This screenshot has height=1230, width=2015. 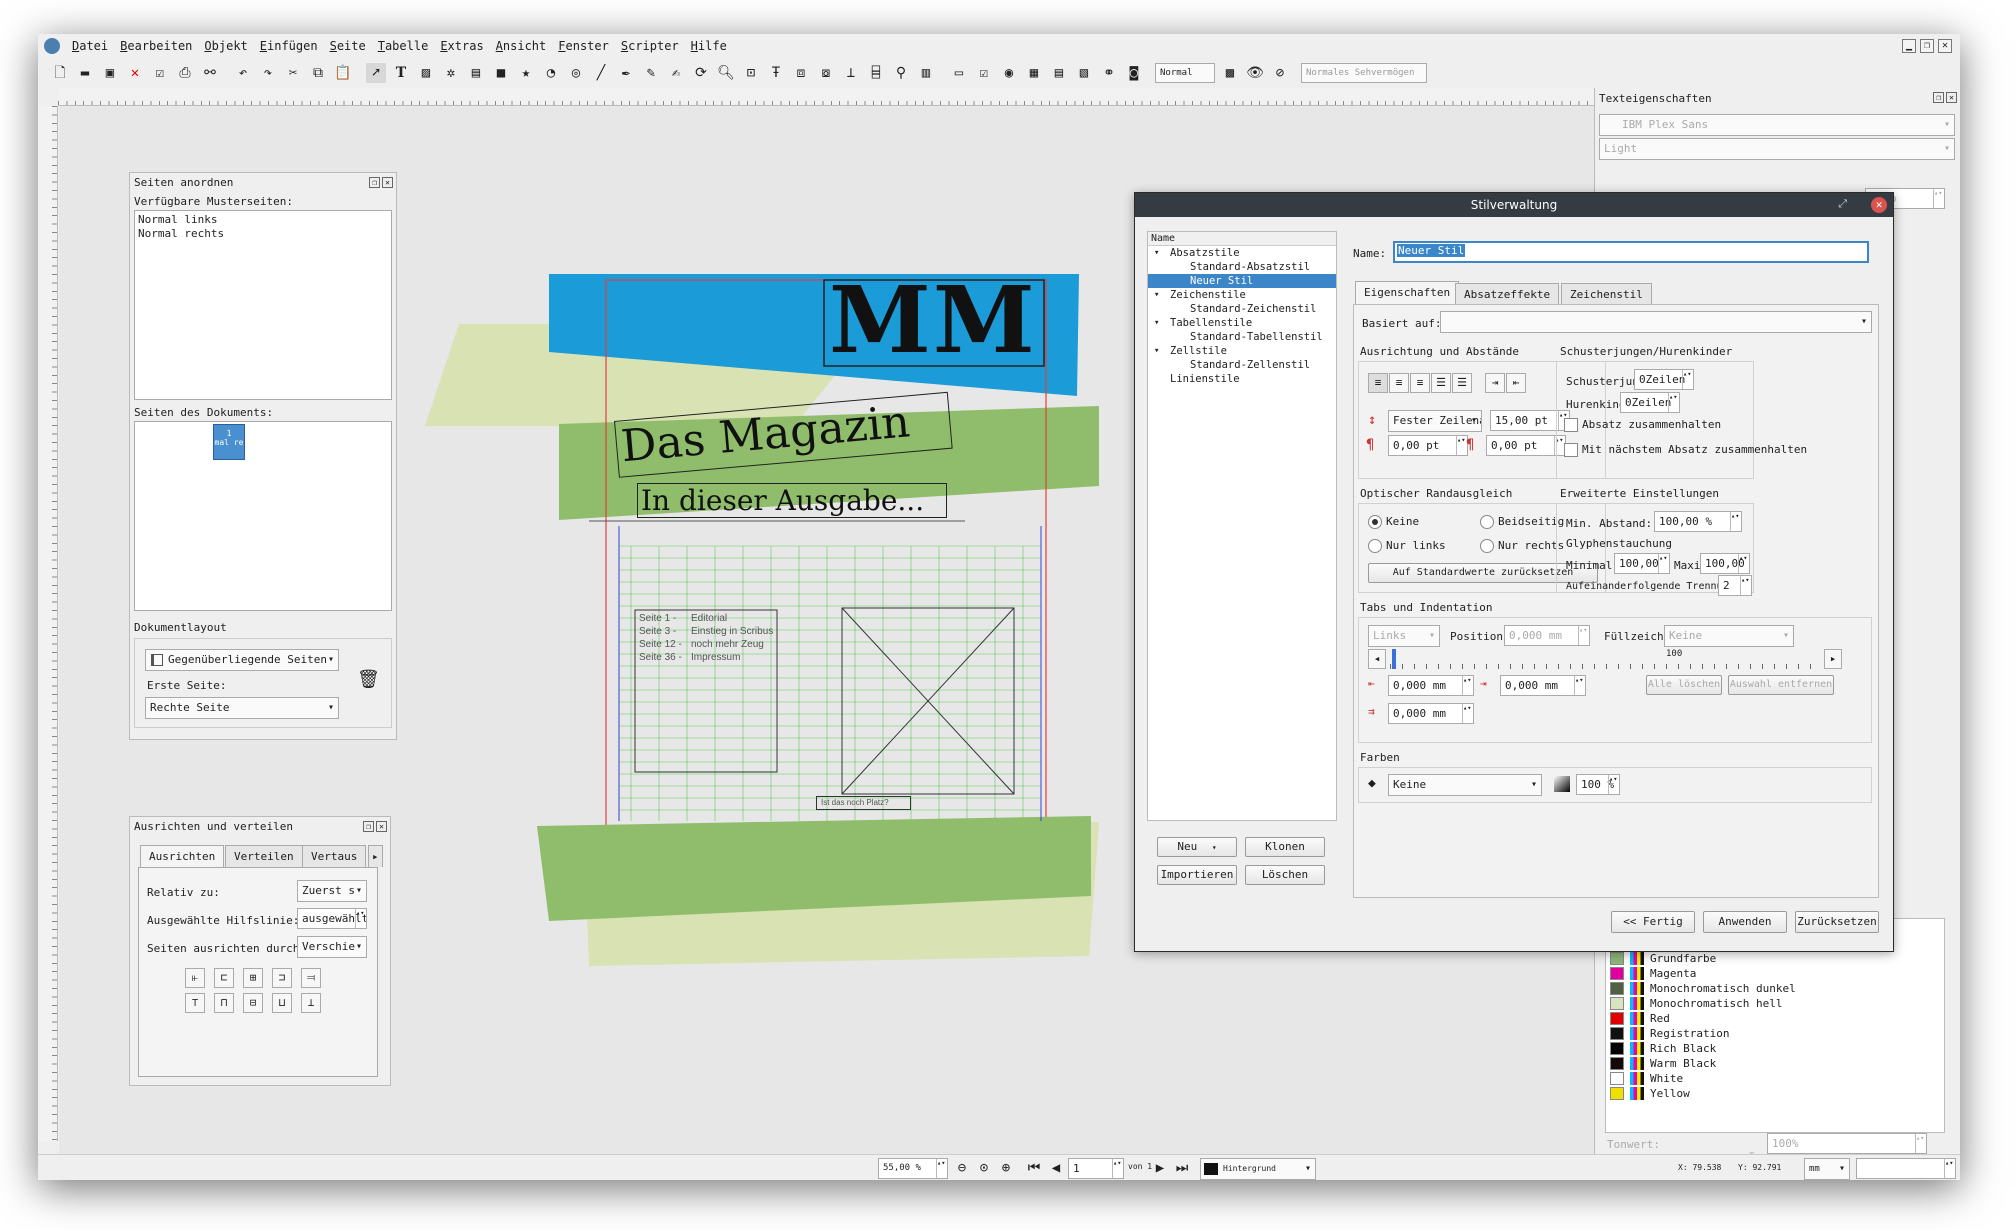 I want to click on pdf-radio-icon: ◉, so click(x=1009, y=73).